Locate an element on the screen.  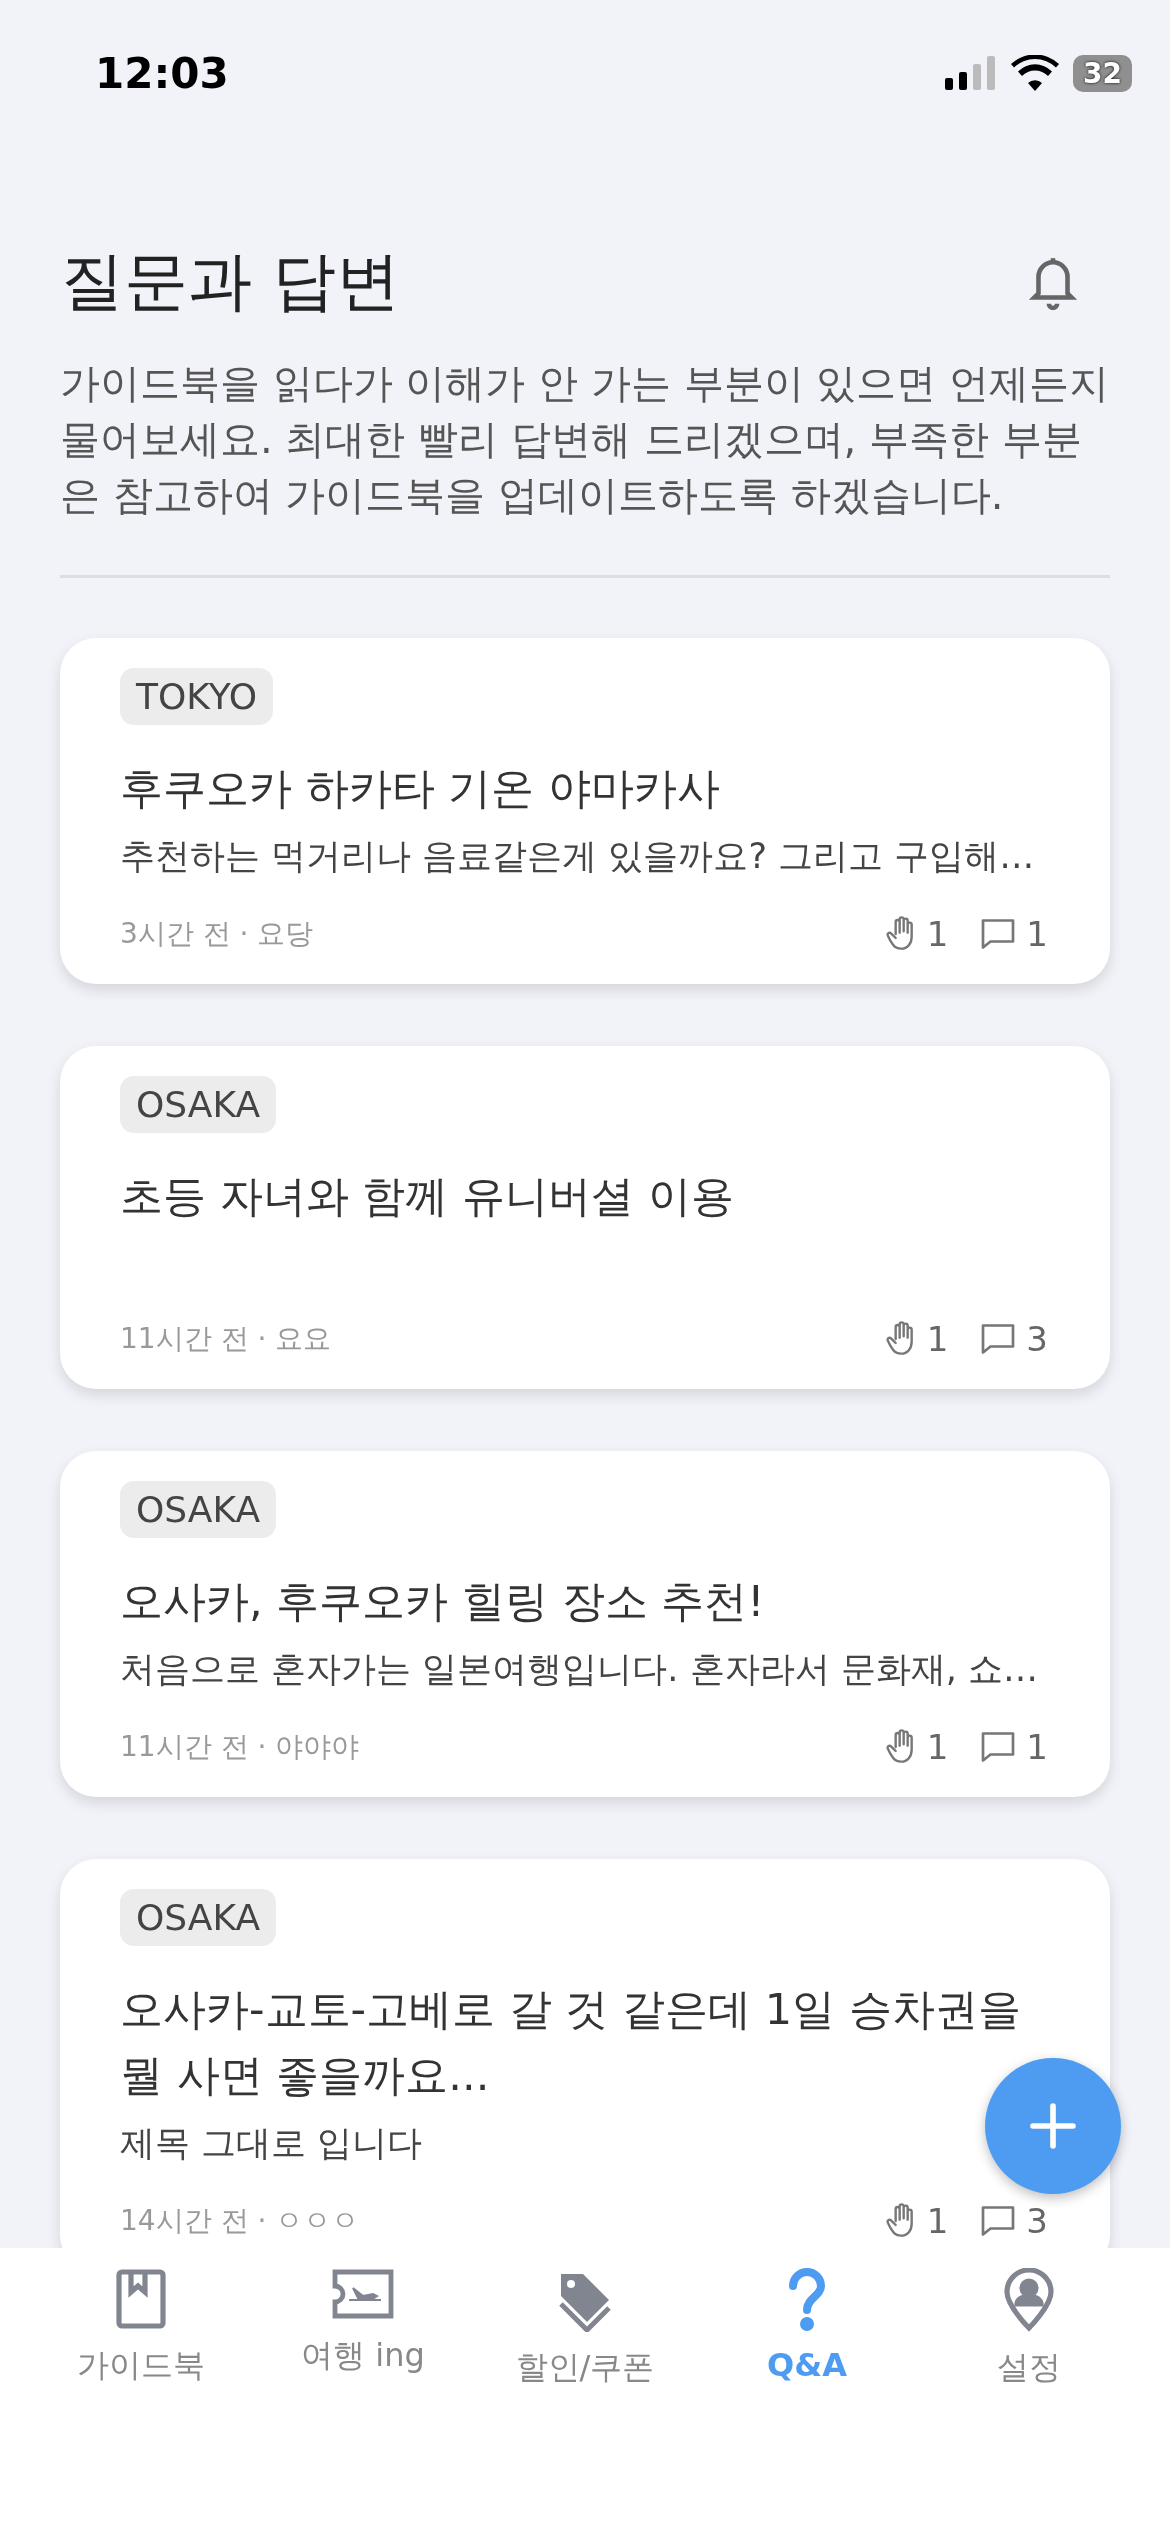
book-icon is located at coordinates (141, 2299).